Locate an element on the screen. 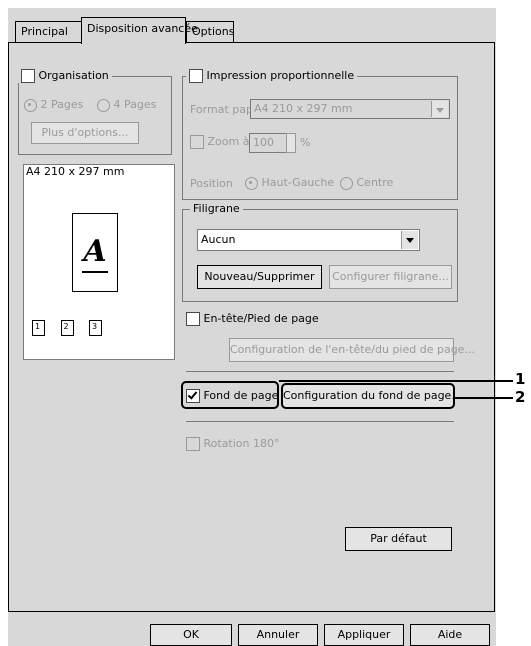  help-button: Aide is located at coordinates (450, 635).